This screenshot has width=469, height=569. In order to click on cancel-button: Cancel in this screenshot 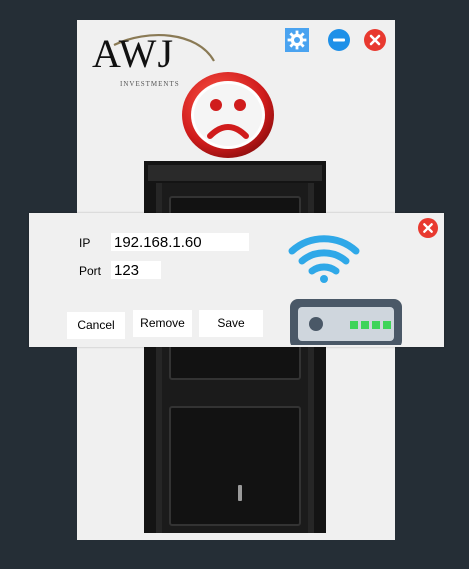, I will do `click(96, 325)`.